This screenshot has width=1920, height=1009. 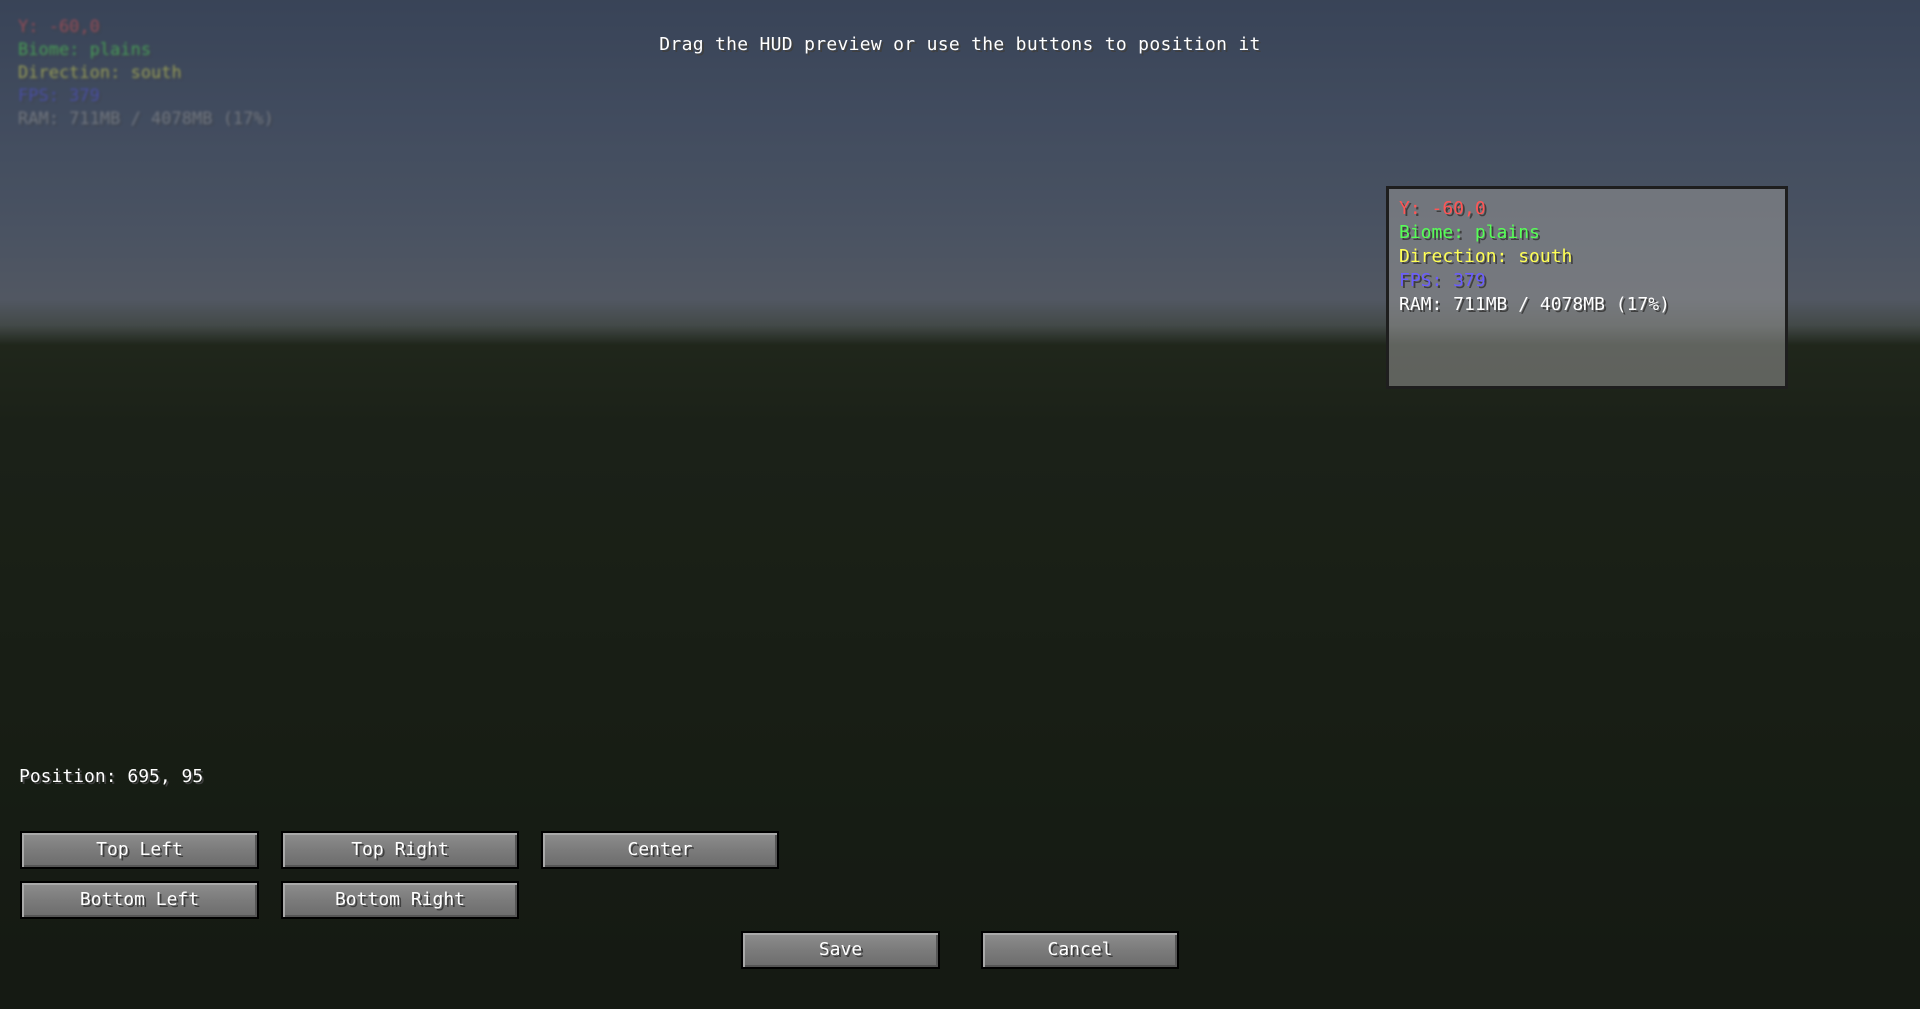 What do you see at coordinates (1534, 304) in the screenshot?
I see `hud-line-ram: RAM: 711MB / 4078MB (17%)` at bounding box center [1534, 304].